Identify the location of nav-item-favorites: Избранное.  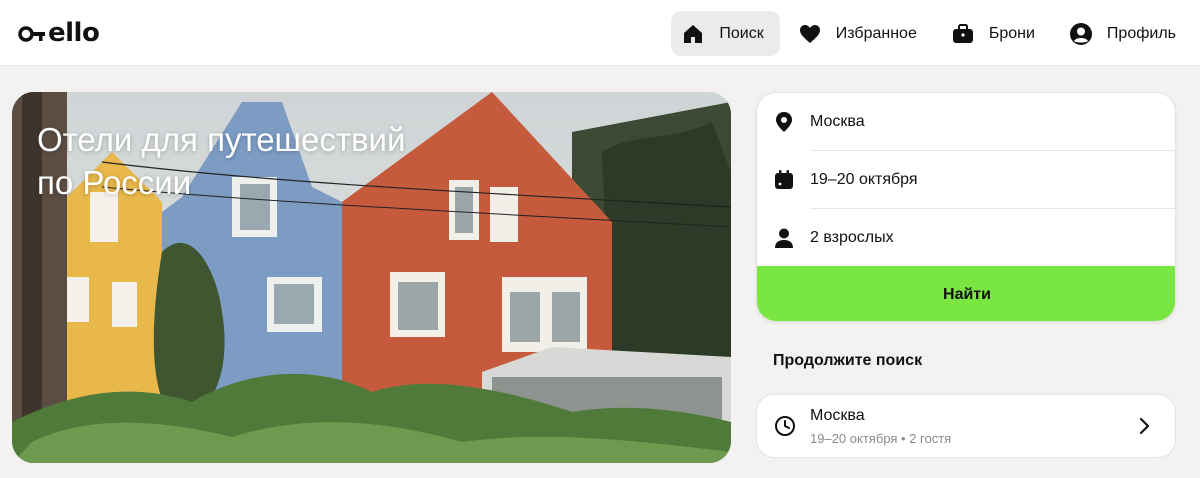
(860, 33).